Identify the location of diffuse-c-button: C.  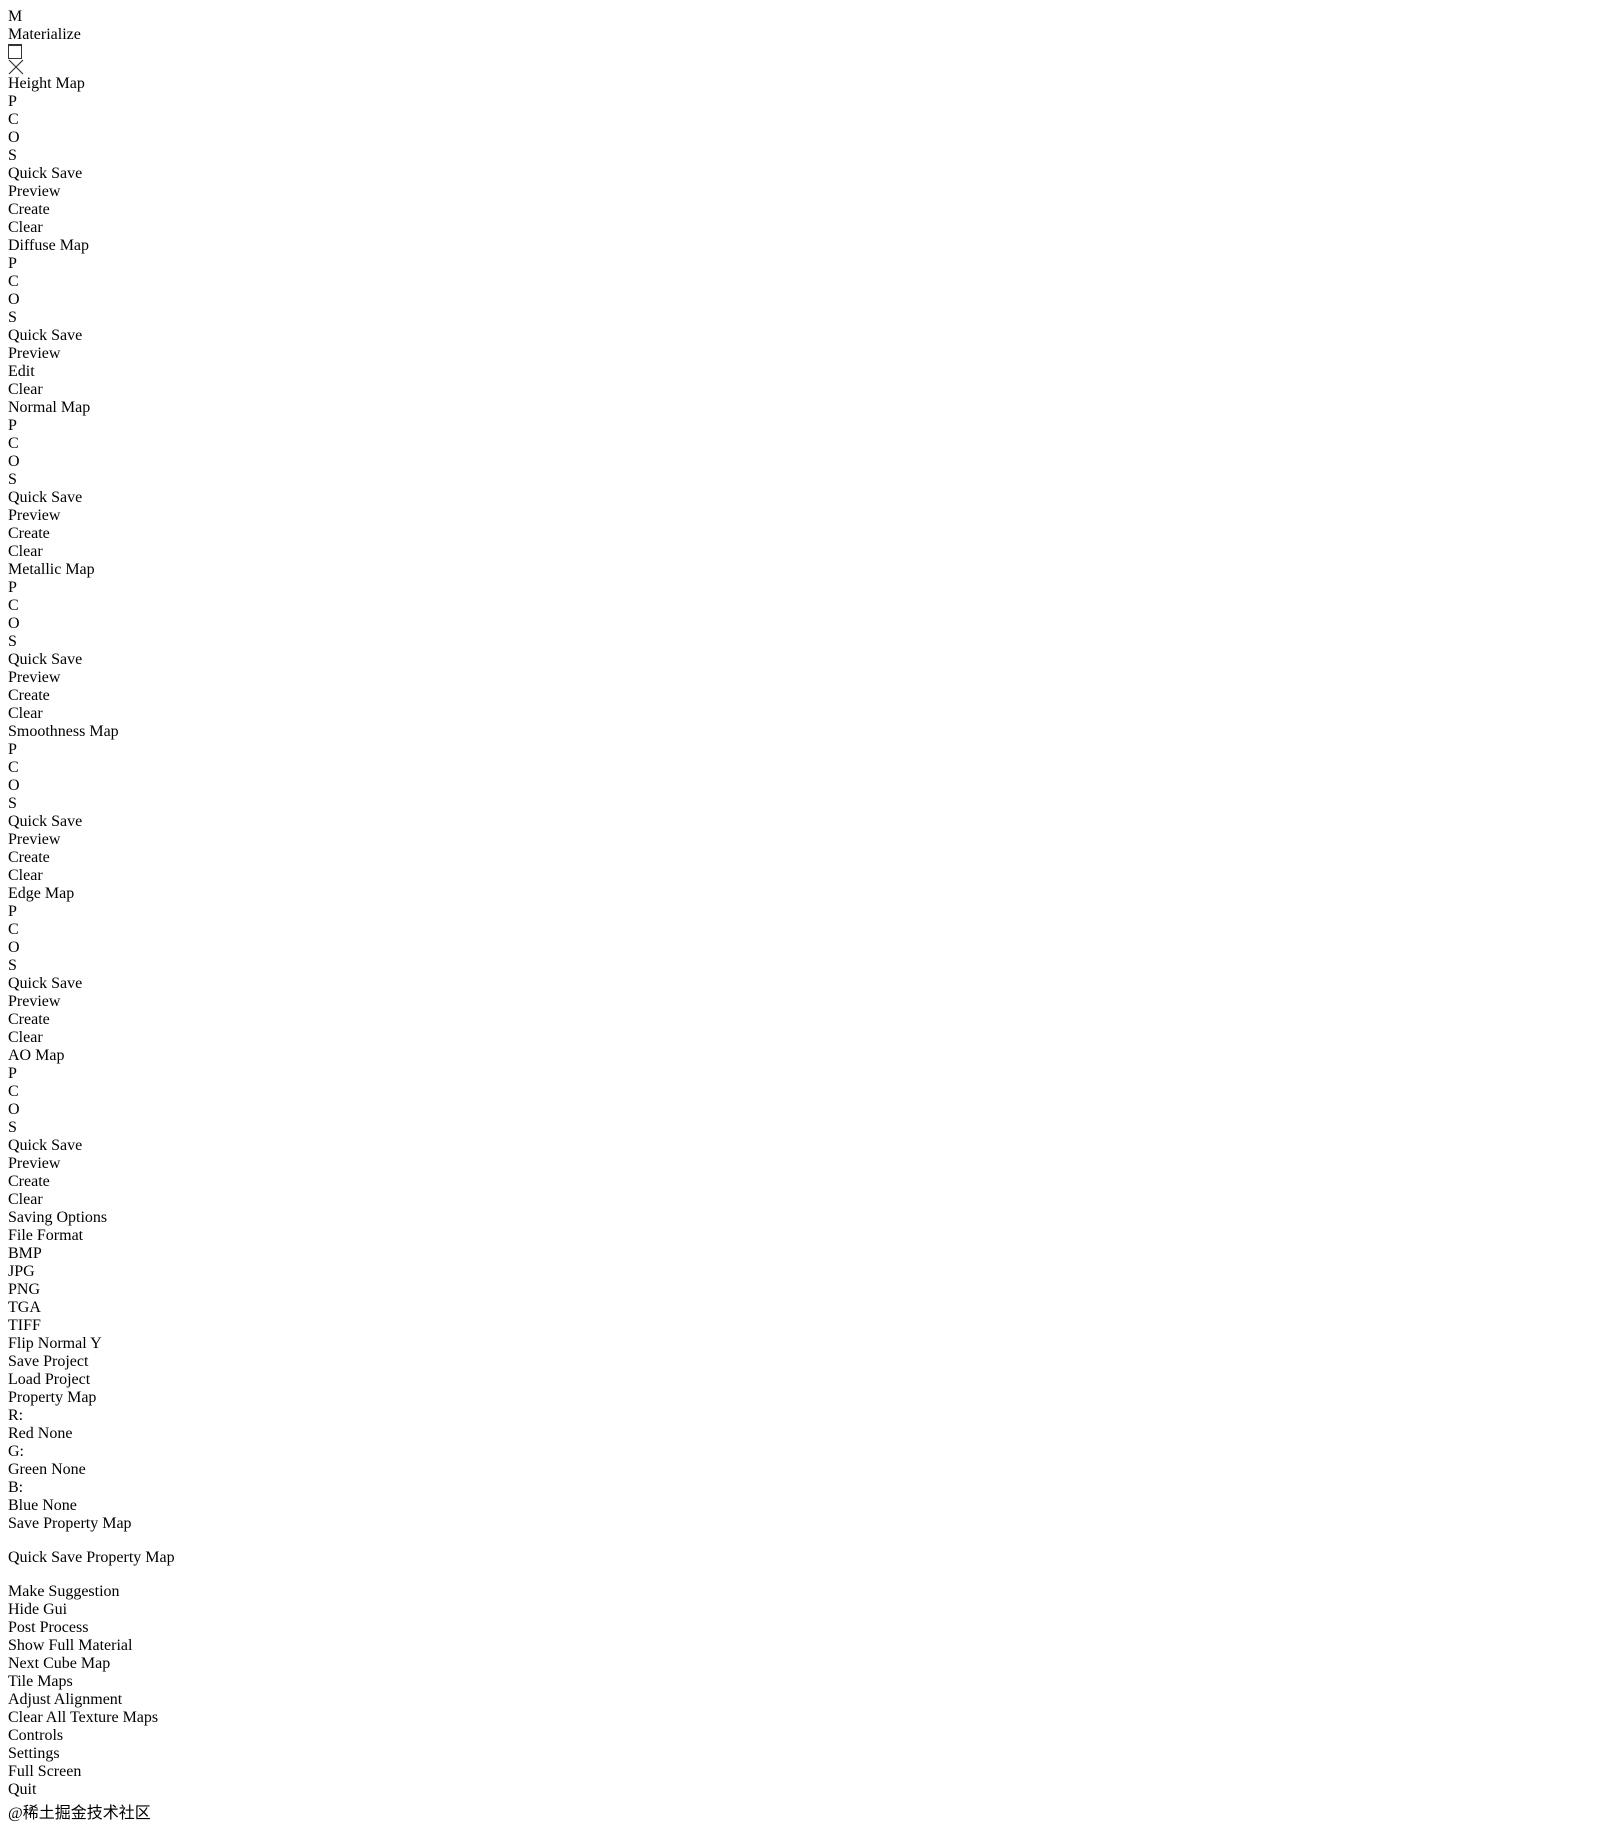
(807, 282).